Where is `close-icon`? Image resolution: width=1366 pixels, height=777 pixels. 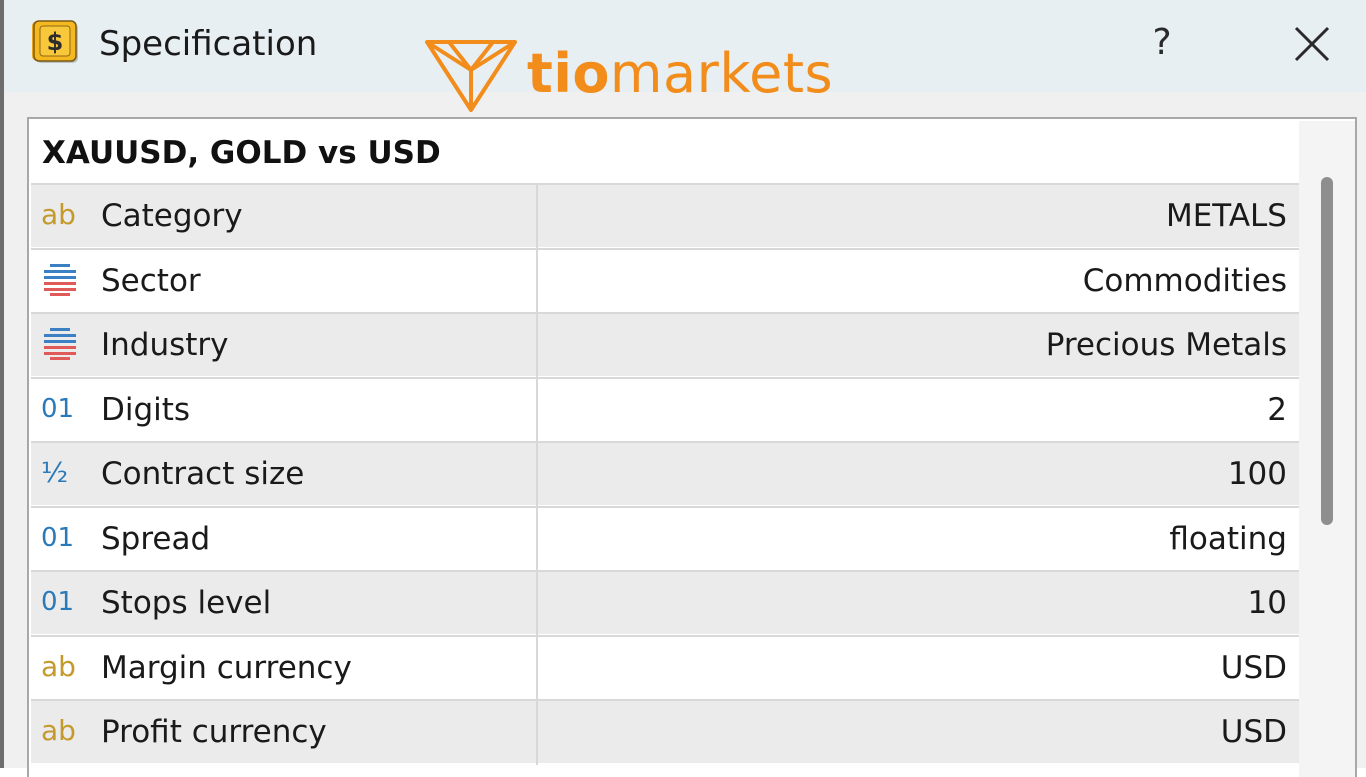 close-icon is located at coordinates (1312, 44).